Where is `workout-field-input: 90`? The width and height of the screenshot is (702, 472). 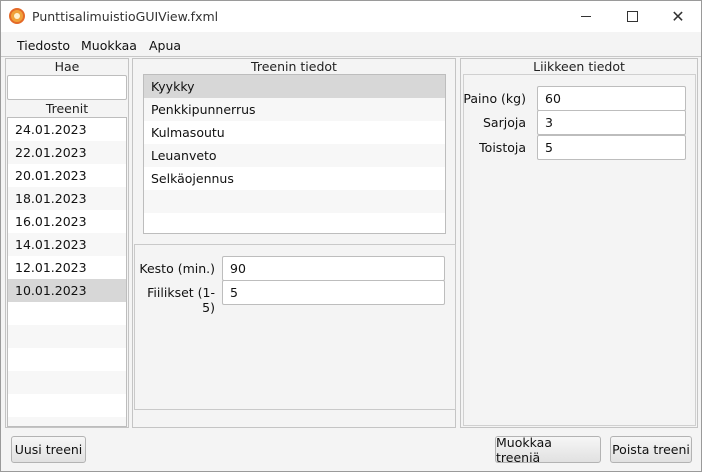 workout-field-input: 90 is located at coordinates (333, 268).